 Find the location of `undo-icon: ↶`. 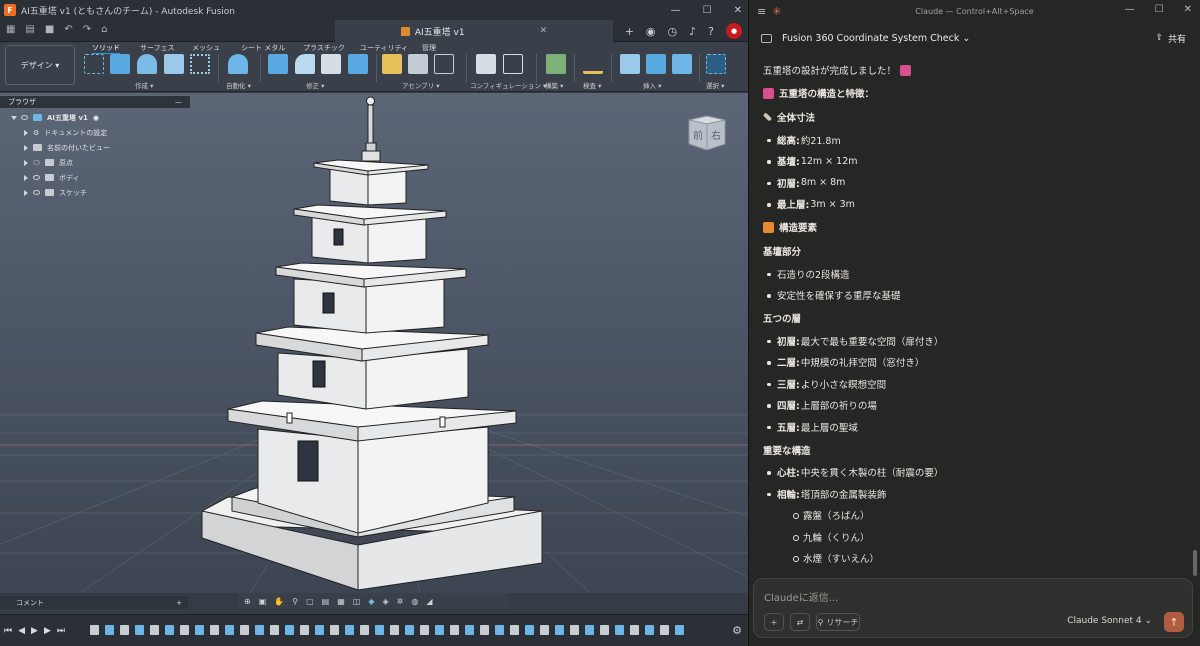

undo-icon: ↶ is located at coordinates (68, 29).